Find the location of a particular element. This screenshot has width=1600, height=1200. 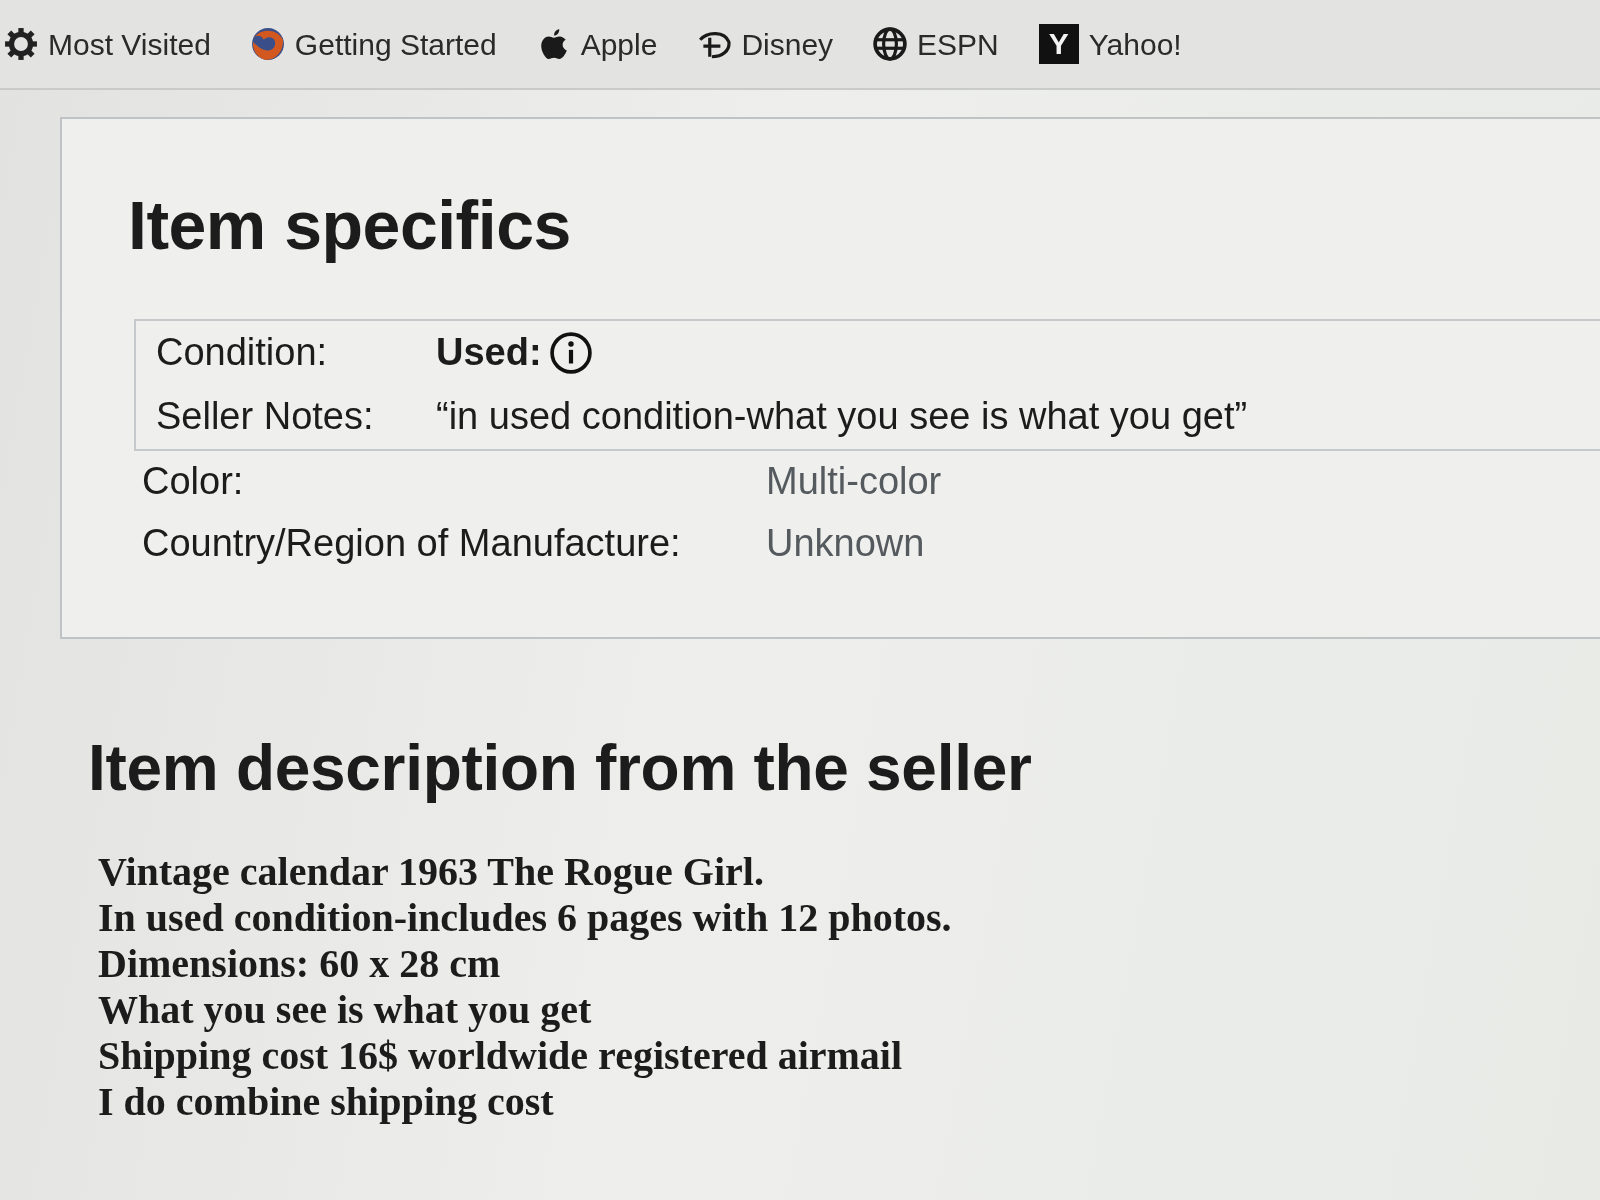

description-line: In used condition-includes 6 pages with 12 photos. is located at coordinates (525, 918).